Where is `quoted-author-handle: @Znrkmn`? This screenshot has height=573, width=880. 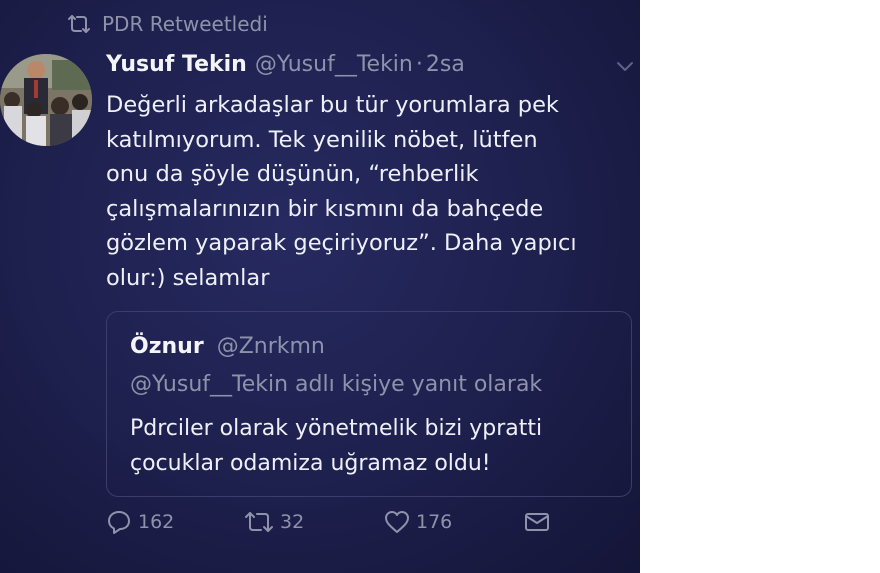 quoted-author-handle: @Znrkmn is located at coordinates (270, 346).